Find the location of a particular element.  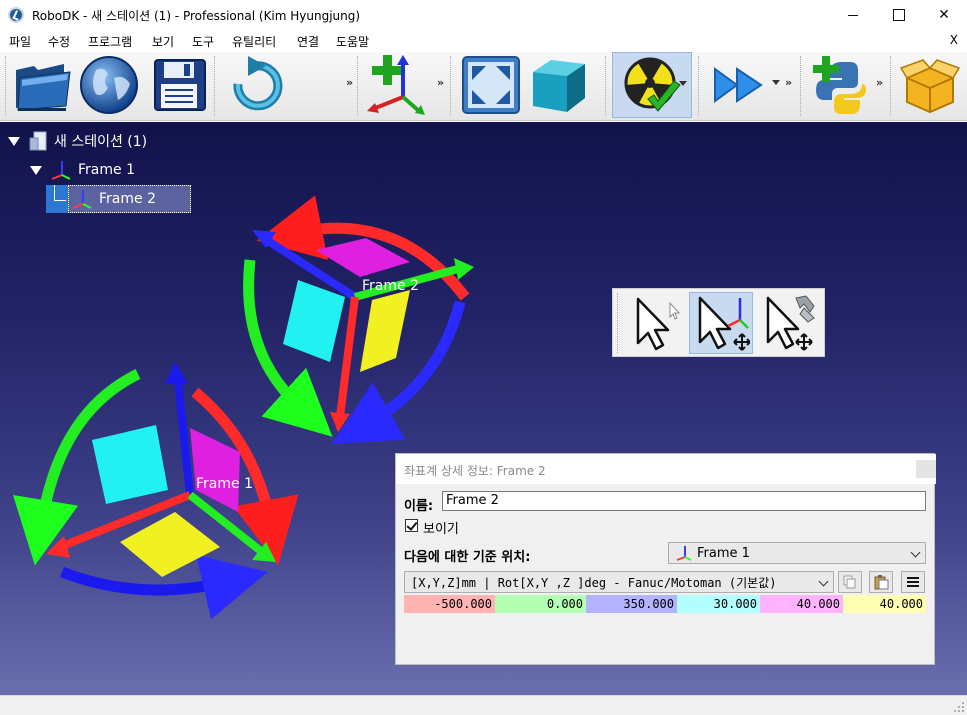

menu-file: 파일 is located at coordinates (20, 41).